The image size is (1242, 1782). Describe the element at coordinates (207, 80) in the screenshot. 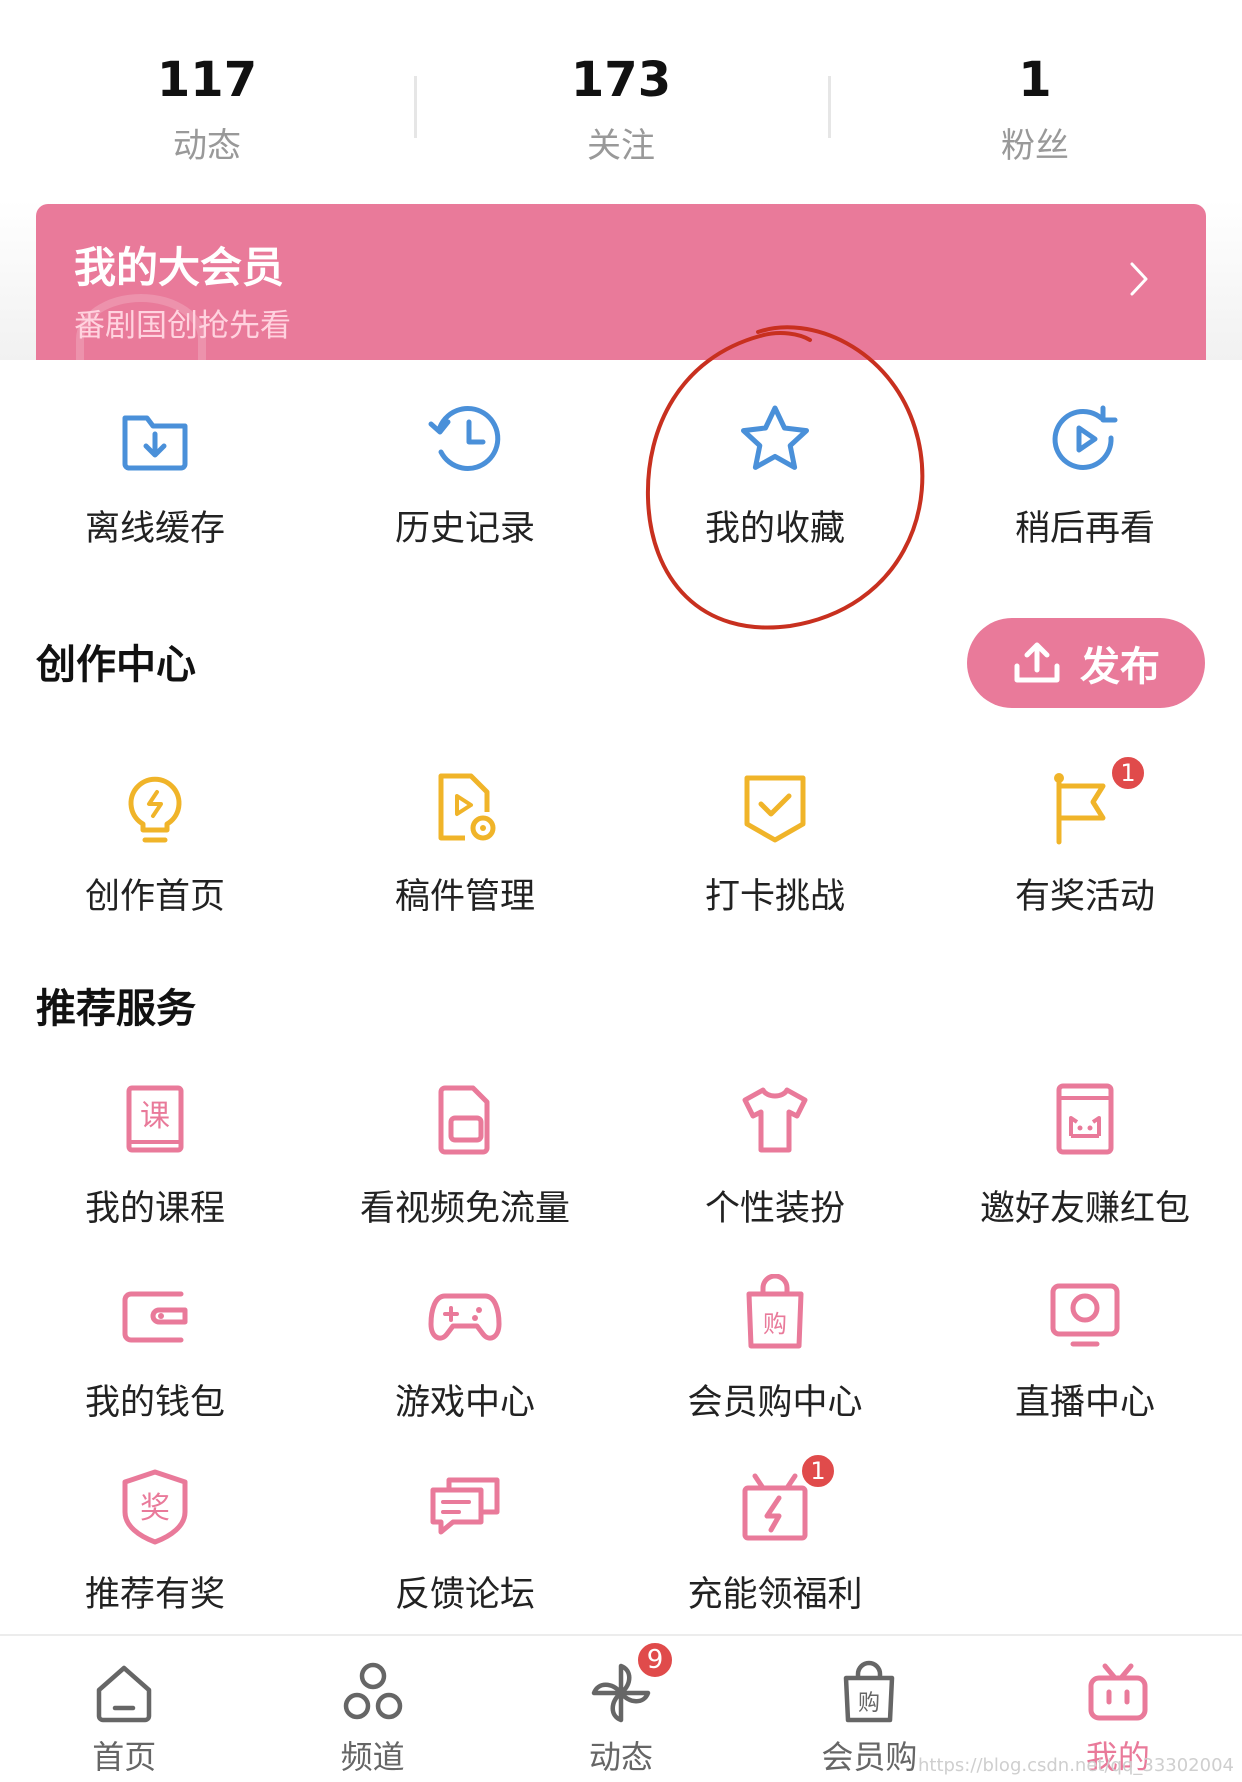

I see `stat-value: 117` at that location.